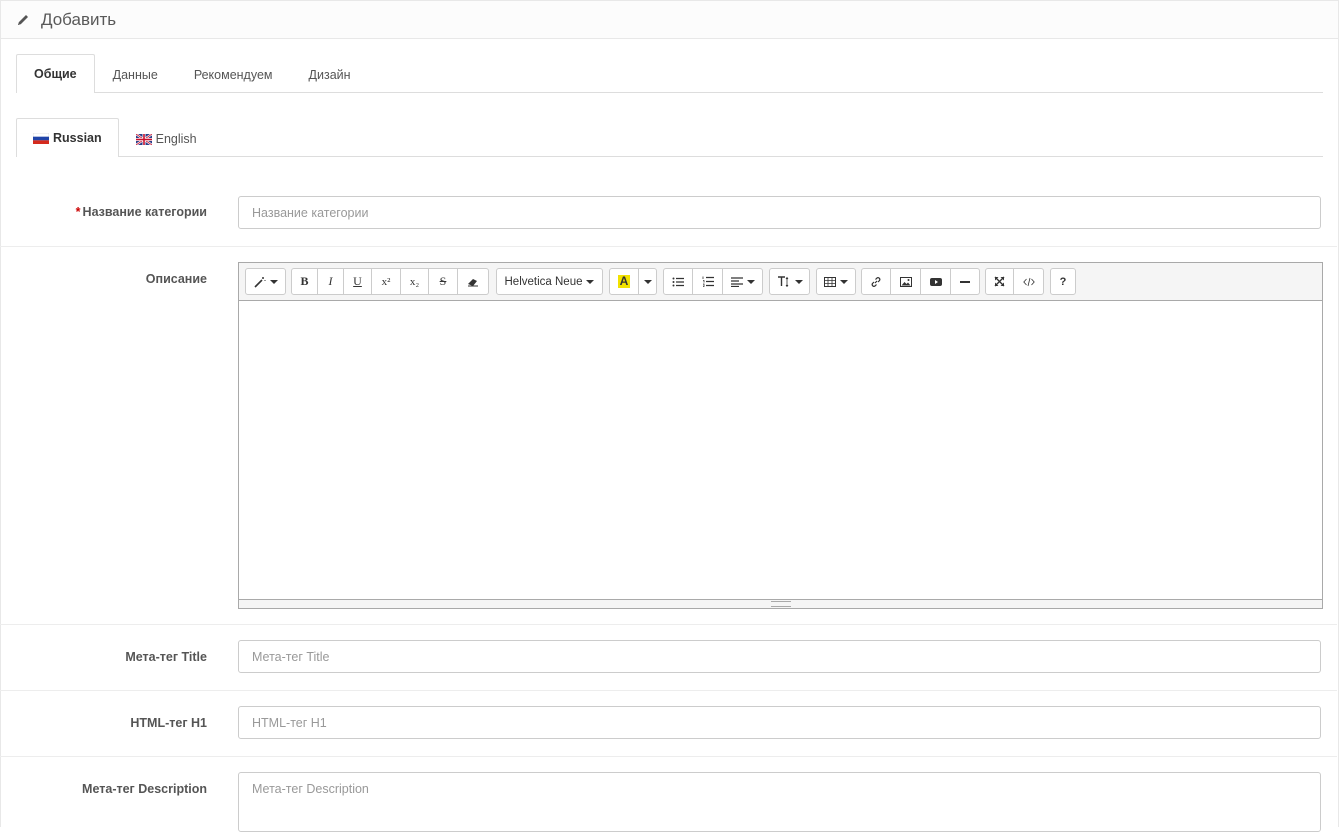 The width and height of the screenshot is (1339, 832). Describe the element at coordinates (176, 139) in the screenshot. I see `tab-language-label: English` at that location.